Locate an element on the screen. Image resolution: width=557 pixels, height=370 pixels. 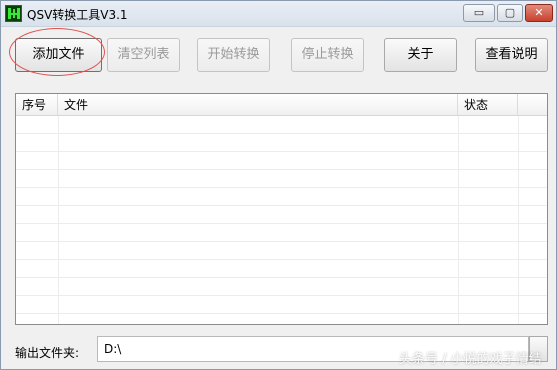
maximize-button: ▢ is located at coordinates (510, 13).